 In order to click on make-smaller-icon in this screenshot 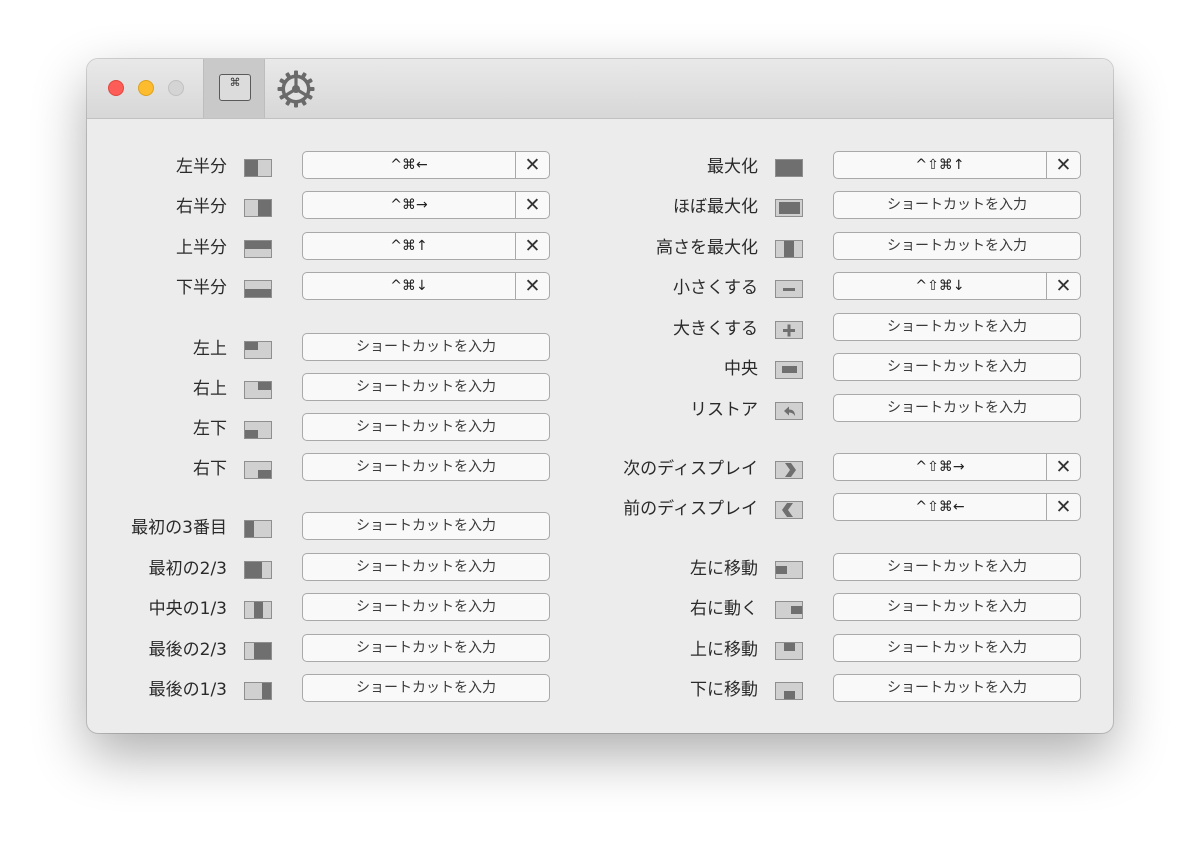, I will do `click(789, 289)`.